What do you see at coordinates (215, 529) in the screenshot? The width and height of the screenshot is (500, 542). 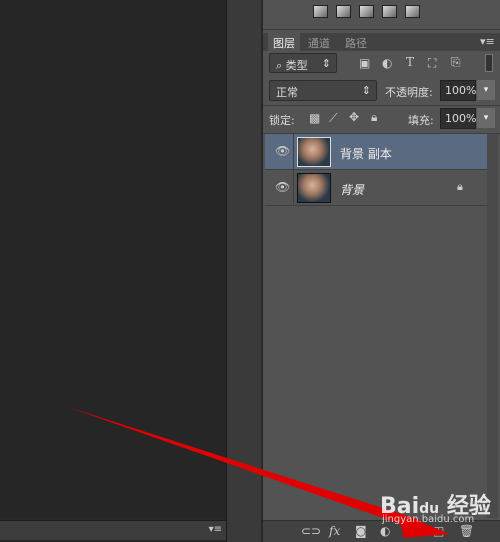 I see `status-menu-icon: ▾≡` at bounding box center [215, 529].